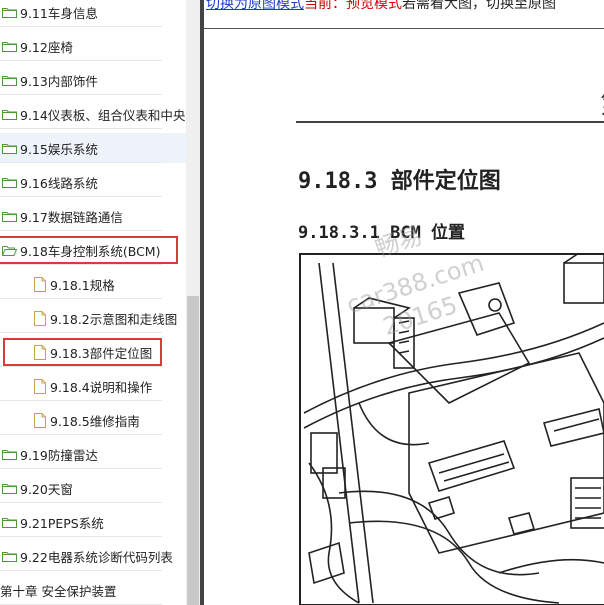  I want to click on tree-item-label: 9.20天窗, so click(46, 489).